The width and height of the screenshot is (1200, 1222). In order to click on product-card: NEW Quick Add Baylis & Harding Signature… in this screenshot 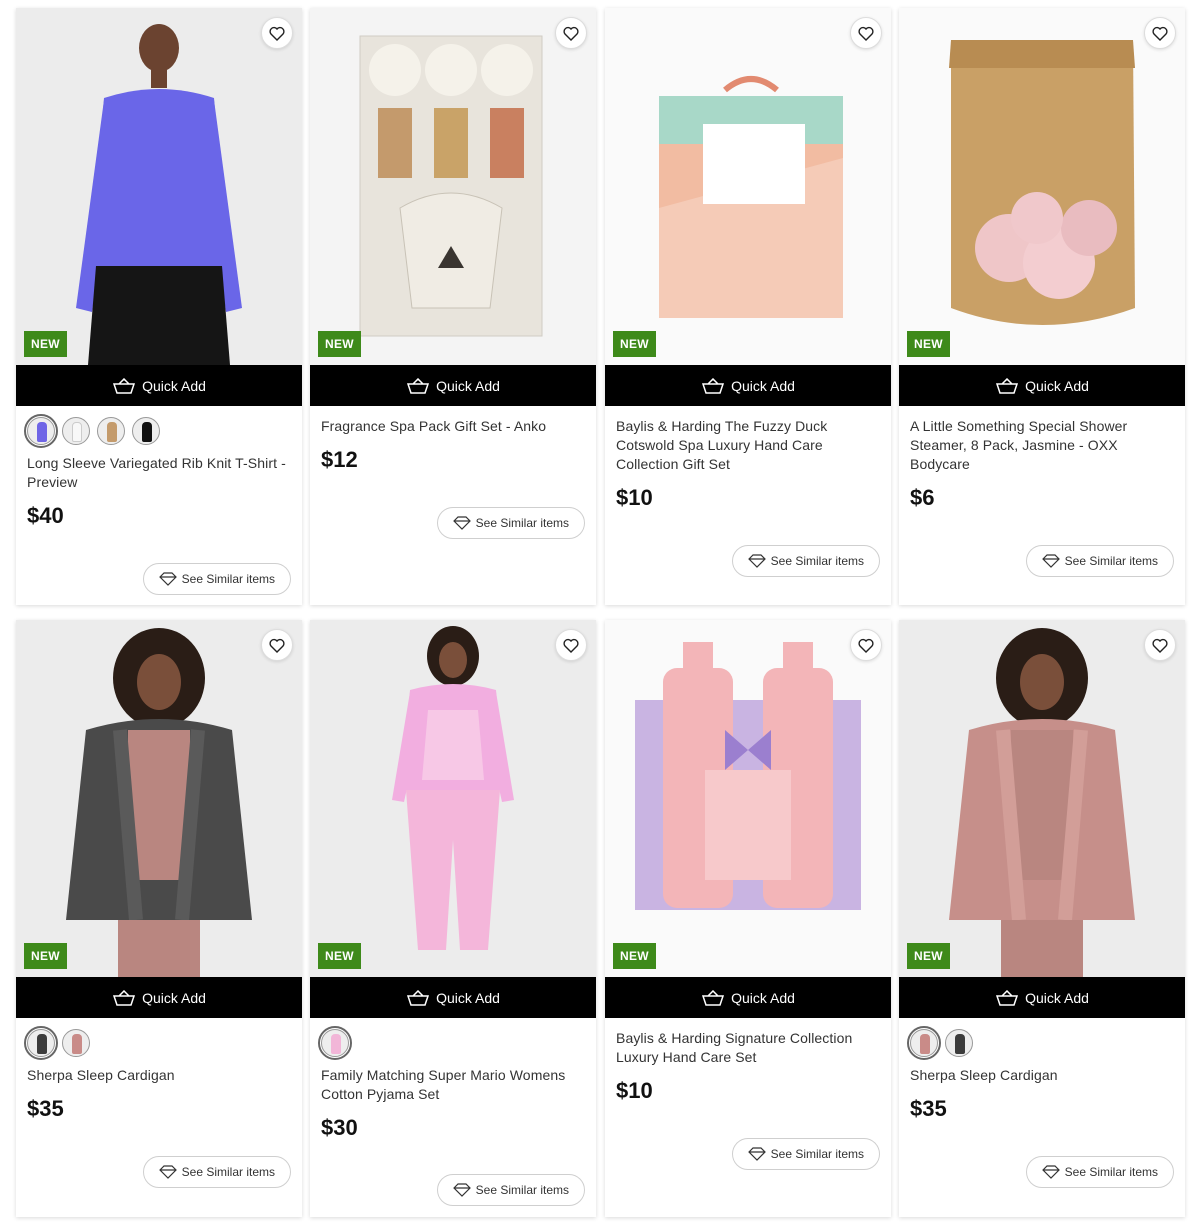, I will do `click(748, 918)`.